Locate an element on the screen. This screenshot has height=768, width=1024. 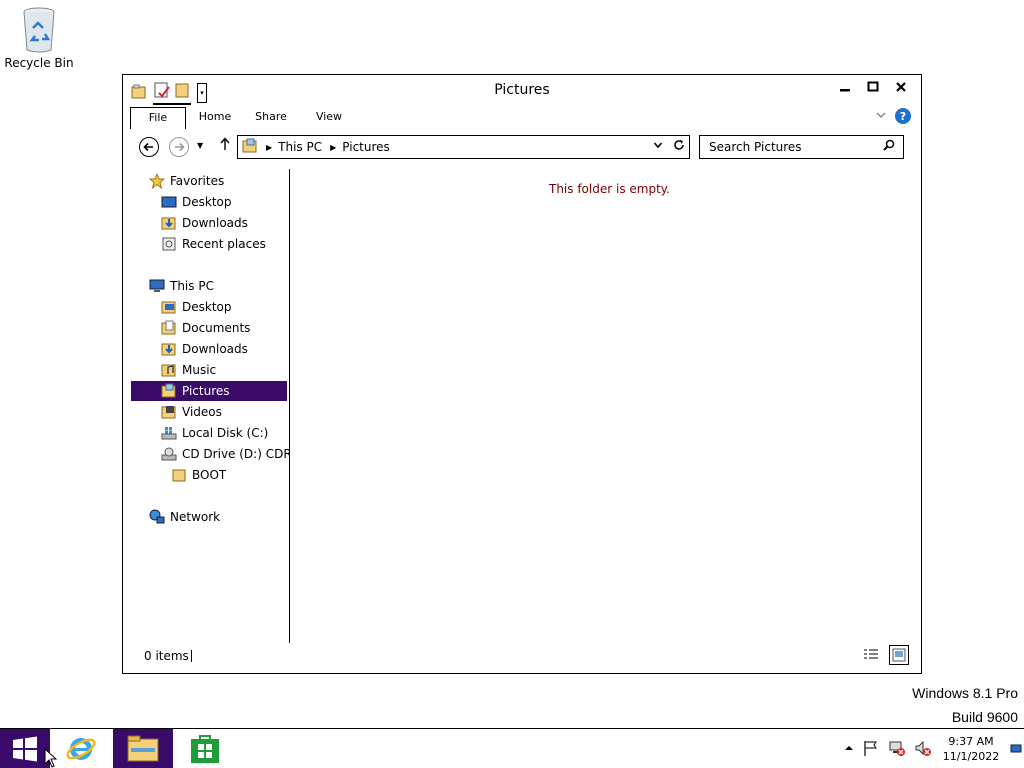
tree-item-music: Music is located at coordinates (188, 370).